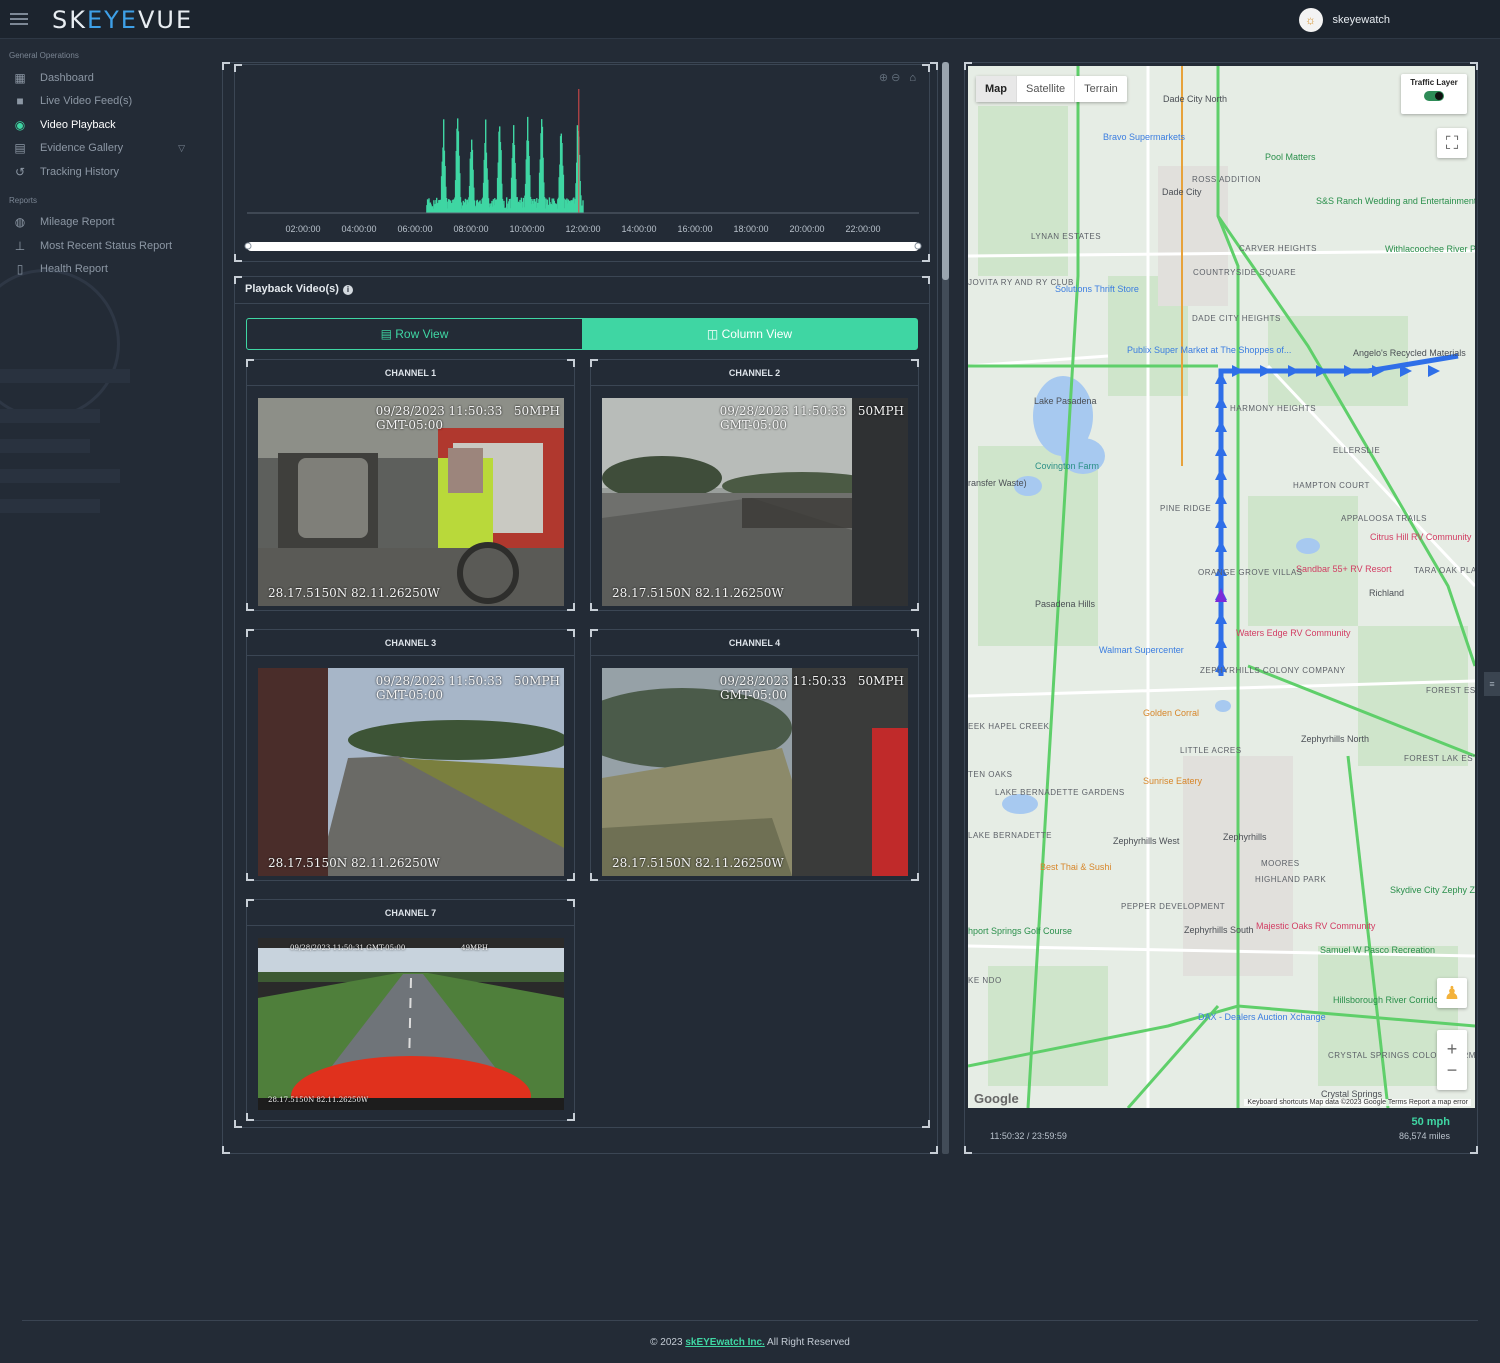  What do you see at coordinates (107, 125) in the screenshot?
I see `sidebar-item-video-playback: ◉ Video Playback` at bounding box center [107, 125].